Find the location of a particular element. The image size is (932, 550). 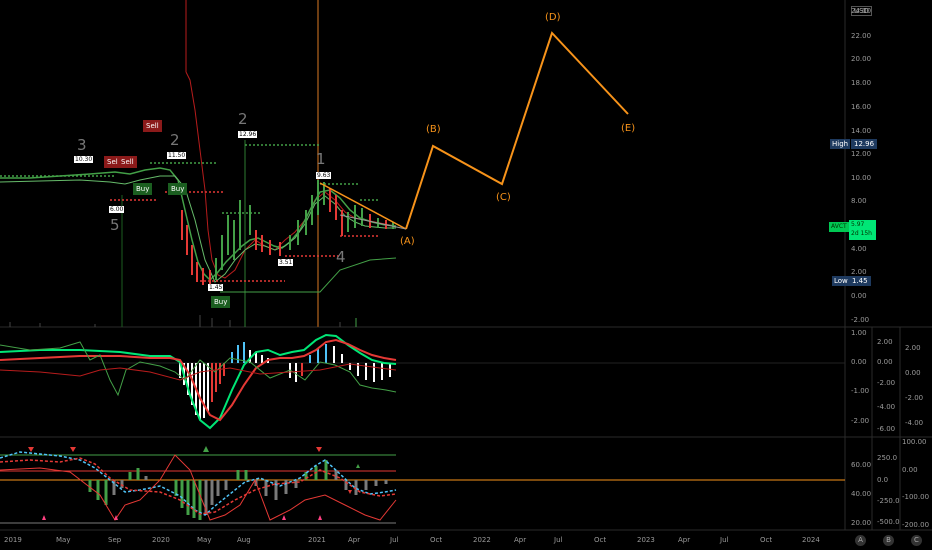

time-tick-label: 2022 is located at coordinates (482, 540).